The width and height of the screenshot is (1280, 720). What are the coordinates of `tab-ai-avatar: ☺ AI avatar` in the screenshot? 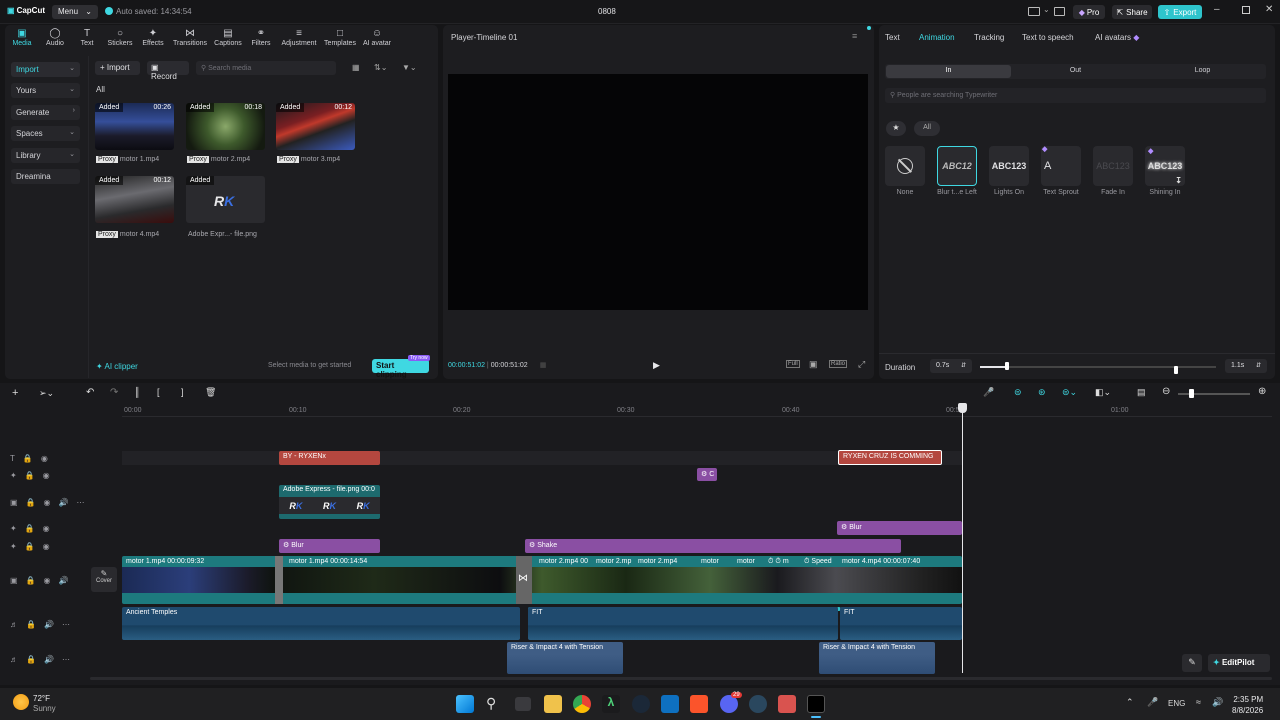 It's located at (377, 39).